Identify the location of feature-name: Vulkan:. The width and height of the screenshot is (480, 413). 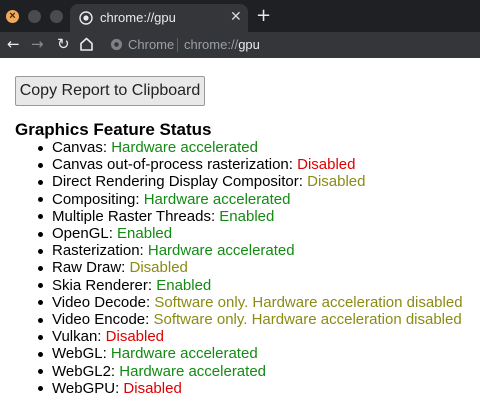
(79, 337).